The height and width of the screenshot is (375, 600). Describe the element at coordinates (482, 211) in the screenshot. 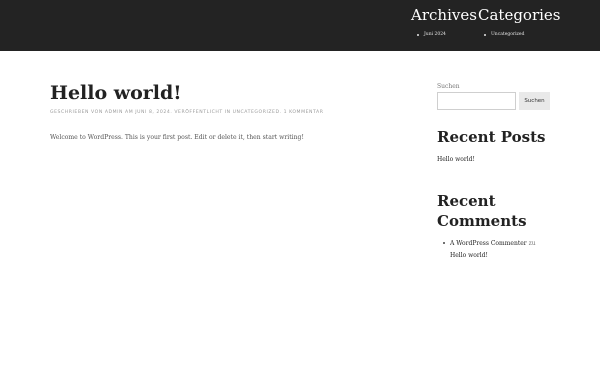

I see `recent-comments-title: Recent Comments` at that location.